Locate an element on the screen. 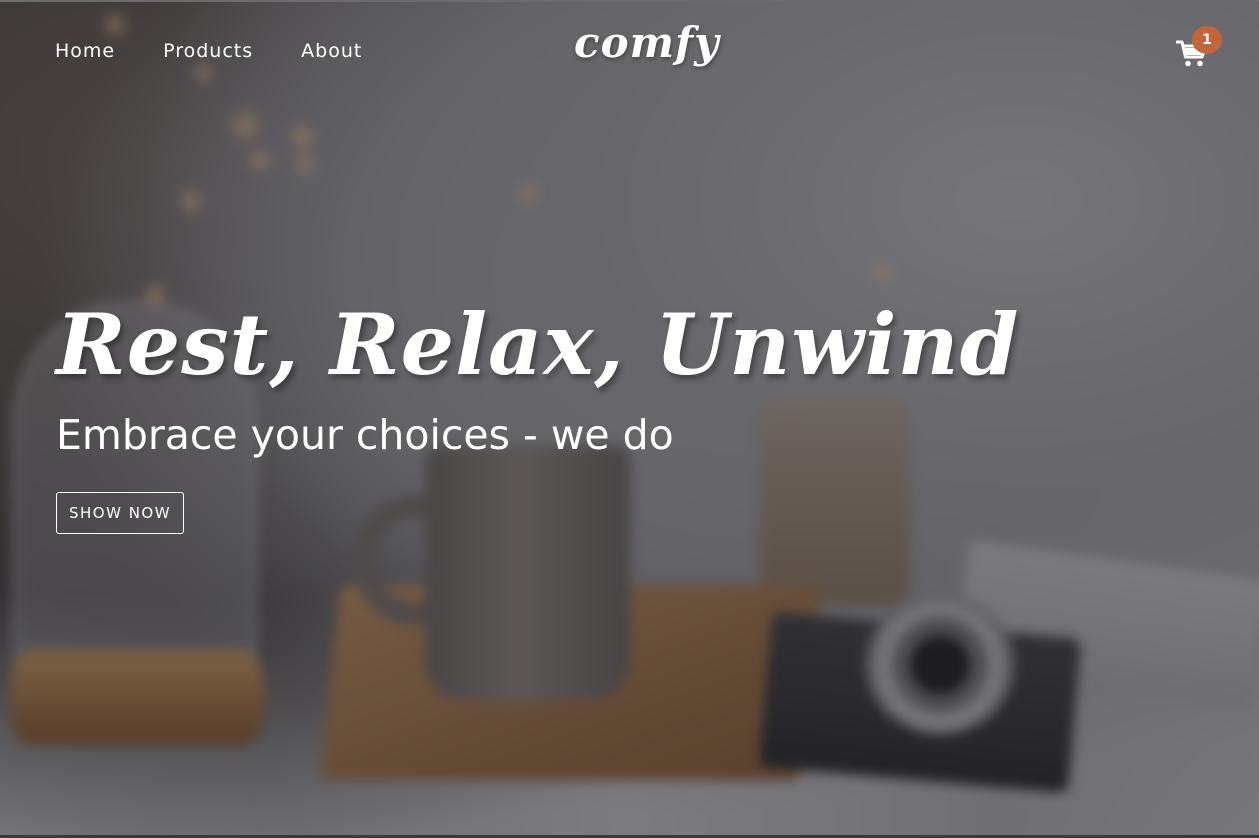  show-now-button: SHOW NOW is located at coordinates (120, 513).